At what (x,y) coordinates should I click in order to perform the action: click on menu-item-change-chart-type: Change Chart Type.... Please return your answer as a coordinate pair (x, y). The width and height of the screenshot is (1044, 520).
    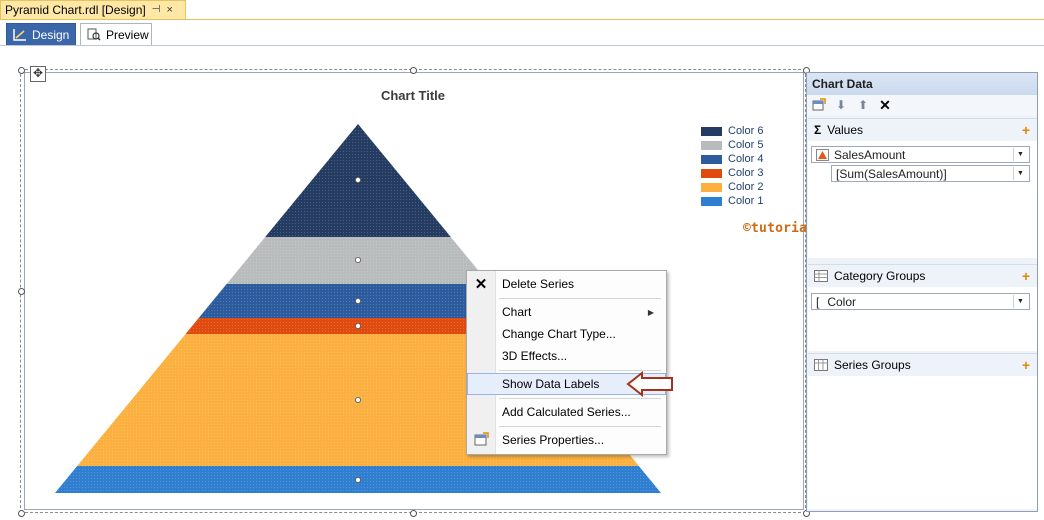
    Looking at the image, I should click on (566, 334).